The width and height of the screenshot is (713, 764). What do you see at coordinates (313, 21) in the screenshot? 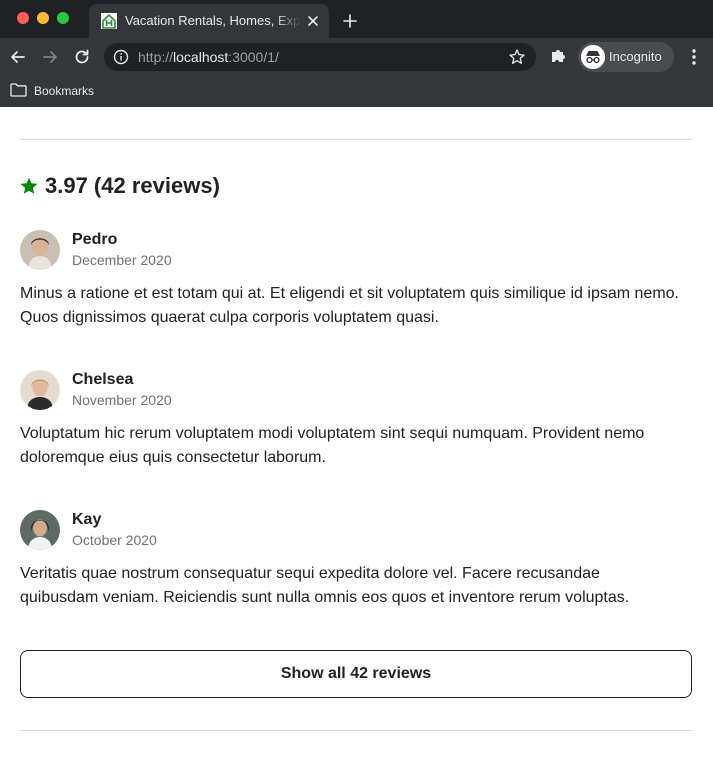
I see `close-tab-icon` at bounding box center [313, 21].